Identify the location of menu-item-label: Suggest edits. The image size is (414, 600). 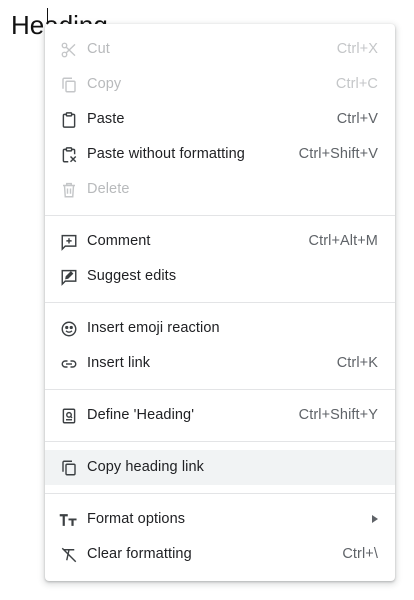
(132, 276).